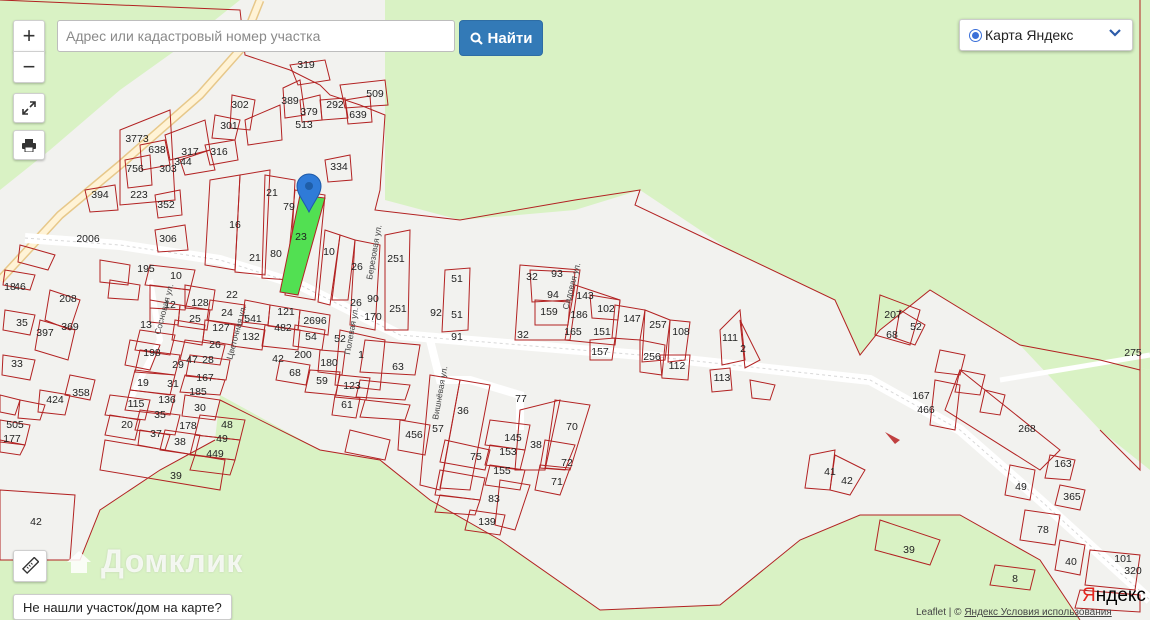  What do you see at coordinates (358, 115) in the screenshot?
I see `parcel-number-label: 639` at bounding box center [358, 115].